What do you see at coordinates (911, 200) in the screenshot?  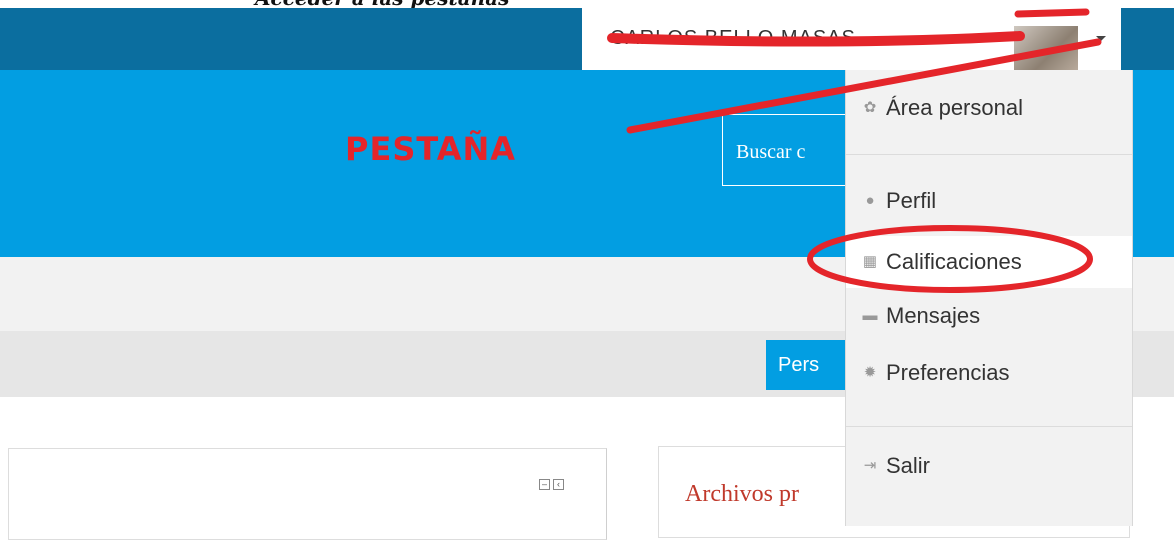 I see `menu-item-label: Perfil` at bounding box center [911, 200].